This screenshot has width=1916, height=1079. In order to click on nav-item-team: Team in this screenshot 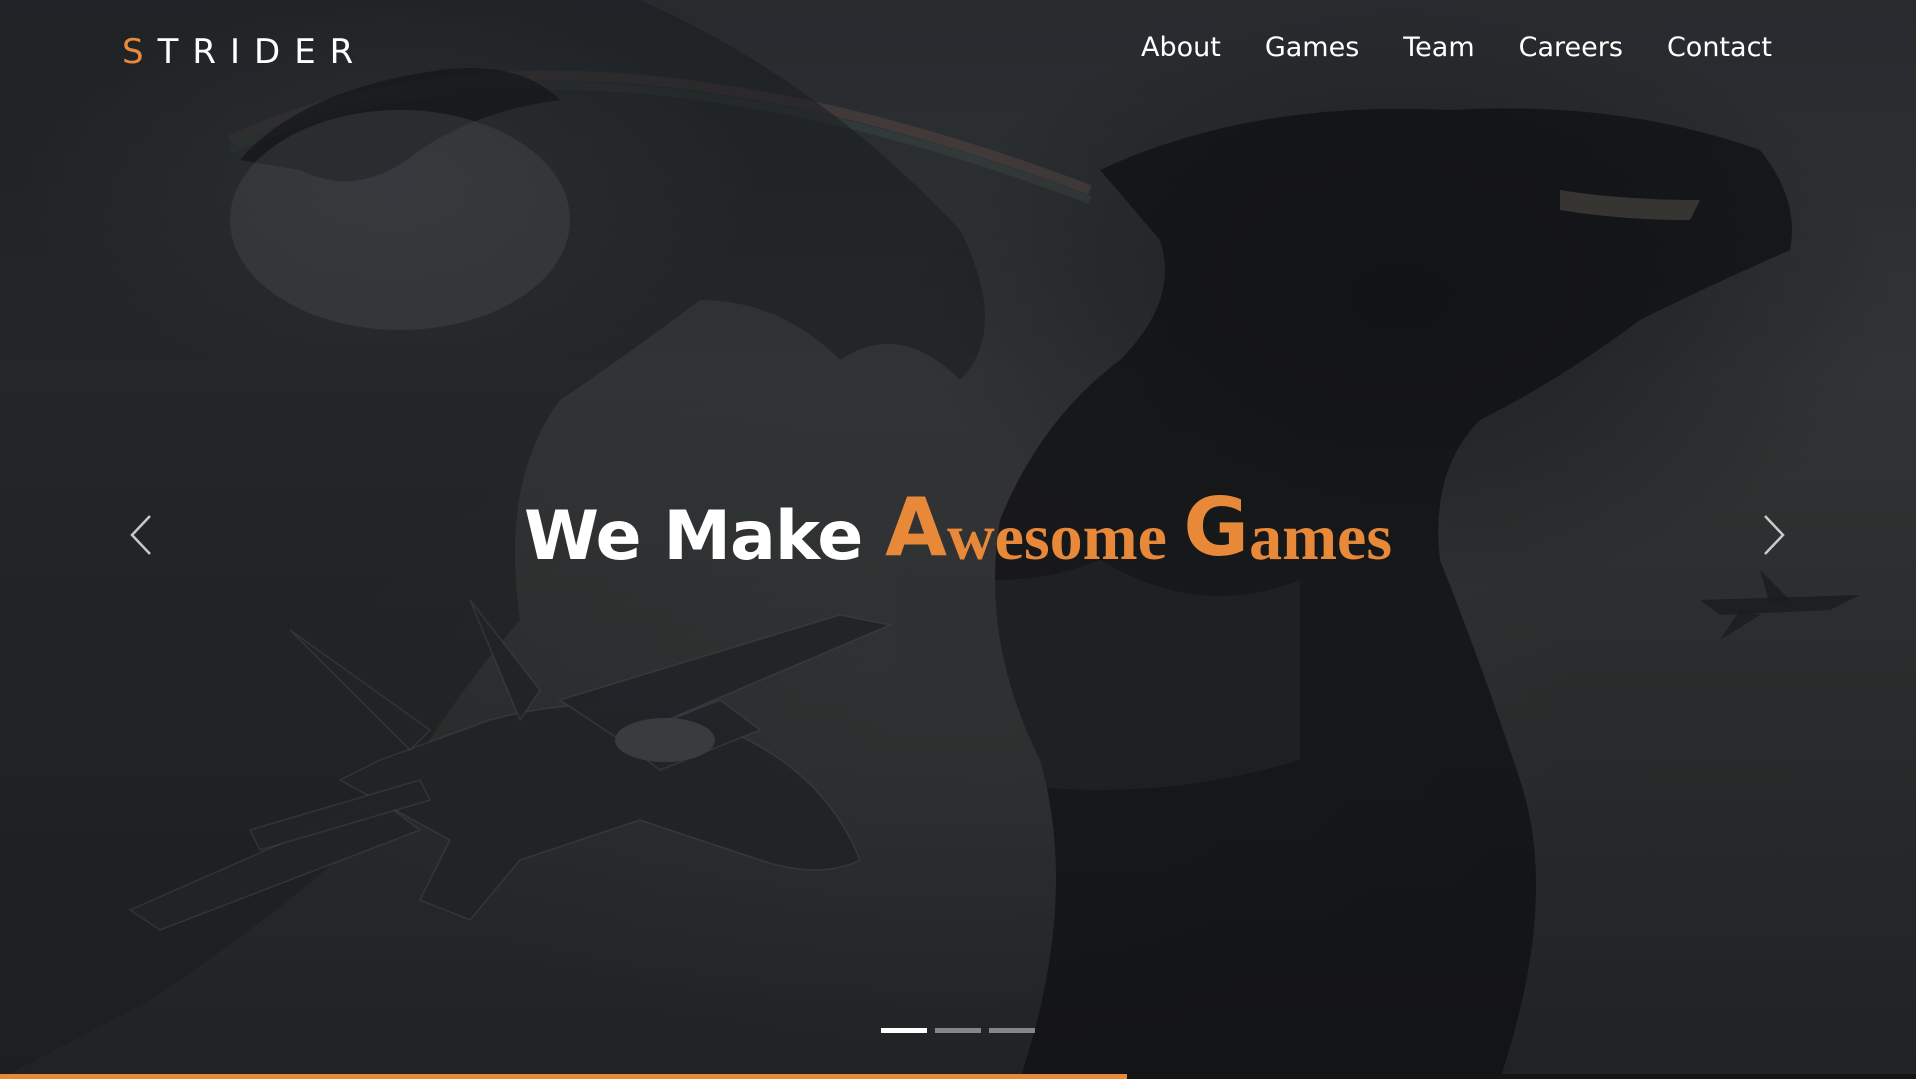, I will do `click(1438, 47)`.